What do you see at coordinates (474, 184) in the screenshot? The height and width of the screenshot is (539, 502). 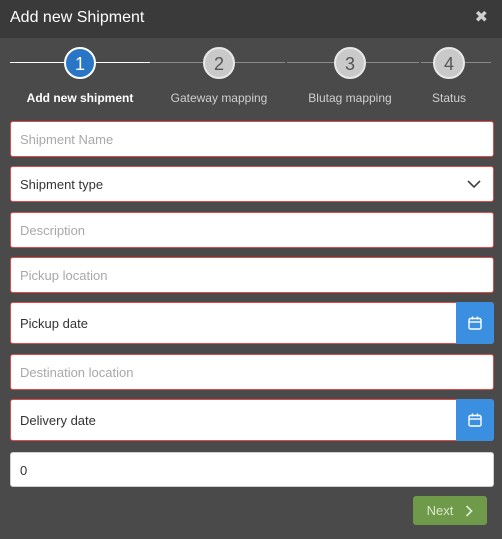 I see `chevron-down-icon` at bounding box center [474, 184].